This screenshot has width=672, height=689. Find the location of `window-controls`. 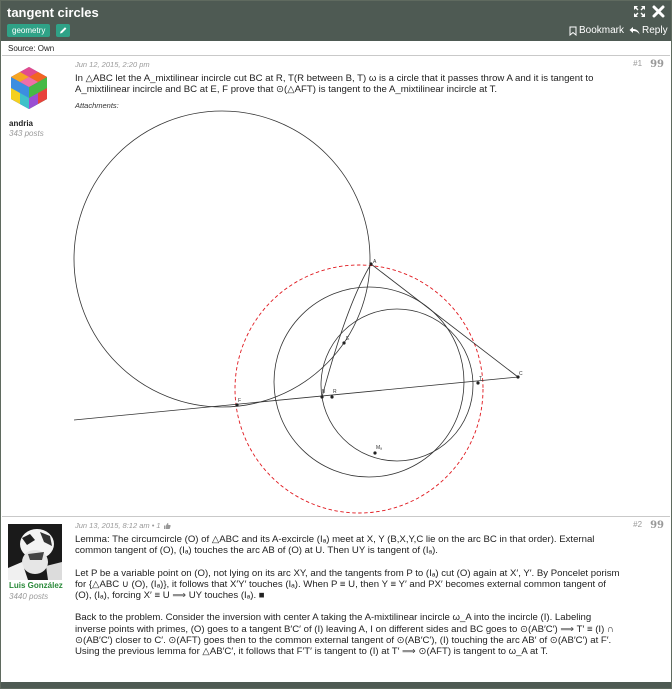

window-controls is located at coordinates (649, 11).